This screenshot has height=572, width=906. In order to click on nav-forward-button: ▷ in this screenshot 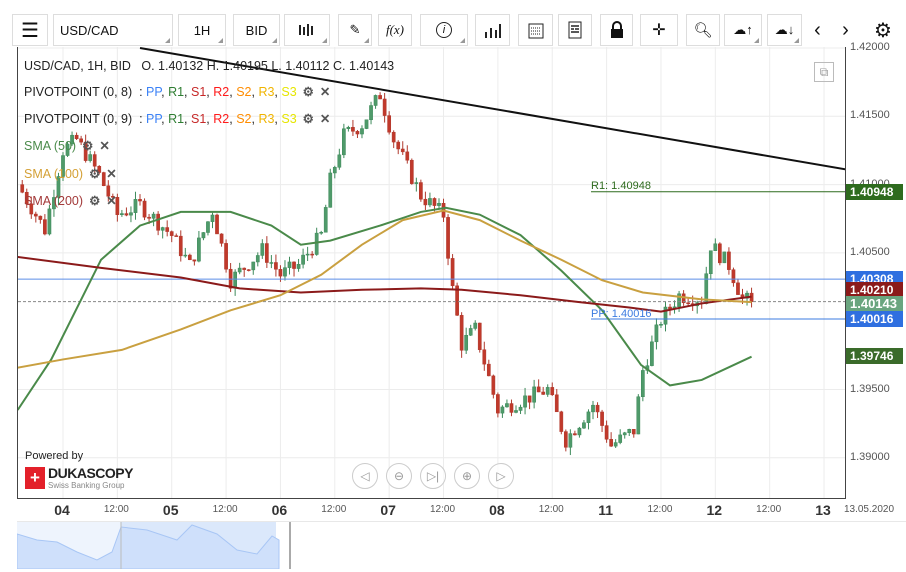, I will do `click(501, 476)`.